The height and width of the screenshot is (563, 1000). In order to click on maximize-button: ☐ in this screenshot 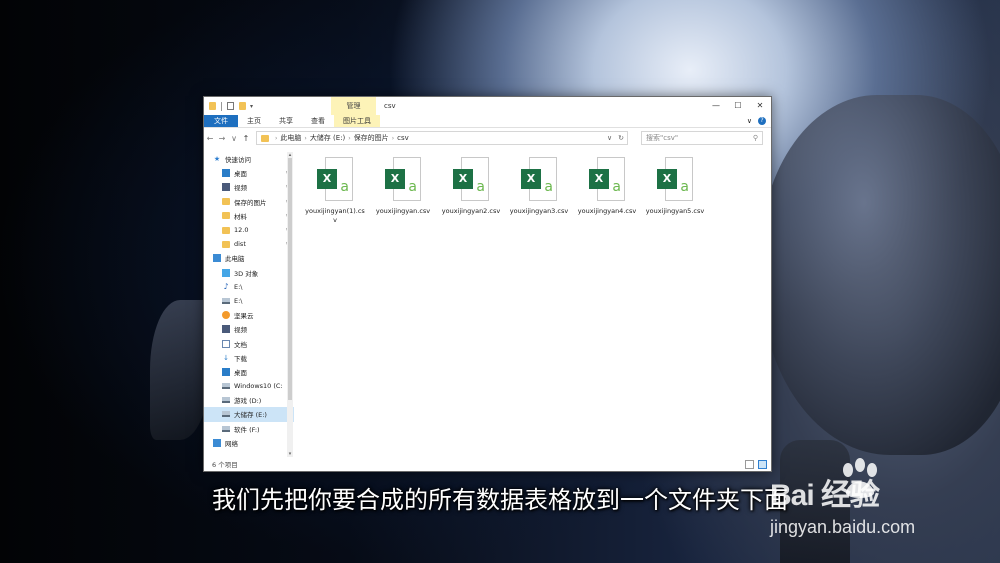, I will do `click(738, 106)`.